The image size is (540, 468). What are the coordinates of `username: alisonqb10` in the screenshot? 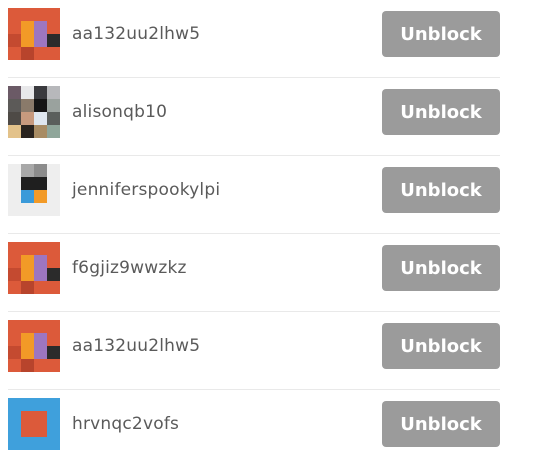 It's located at (120, 112).